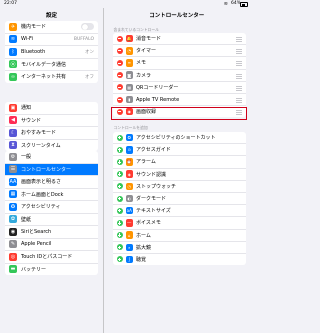 Image resolution: width=320 pixels, height=333 pixels. What do you see at coordinates (51, 157) in the screenshot?
I see `sidebar-item: ⚙ 一般` at bounding box center [51, 157].